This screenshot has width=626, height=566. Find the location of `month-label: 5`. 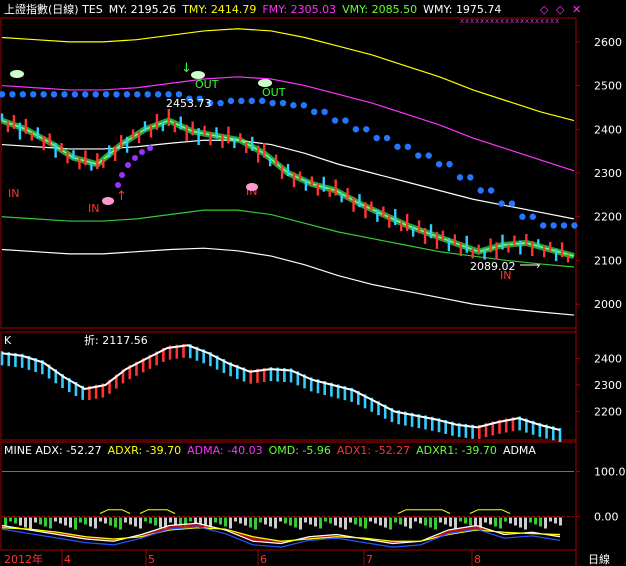

month-label: 5 is located at coordinates (151, 559).